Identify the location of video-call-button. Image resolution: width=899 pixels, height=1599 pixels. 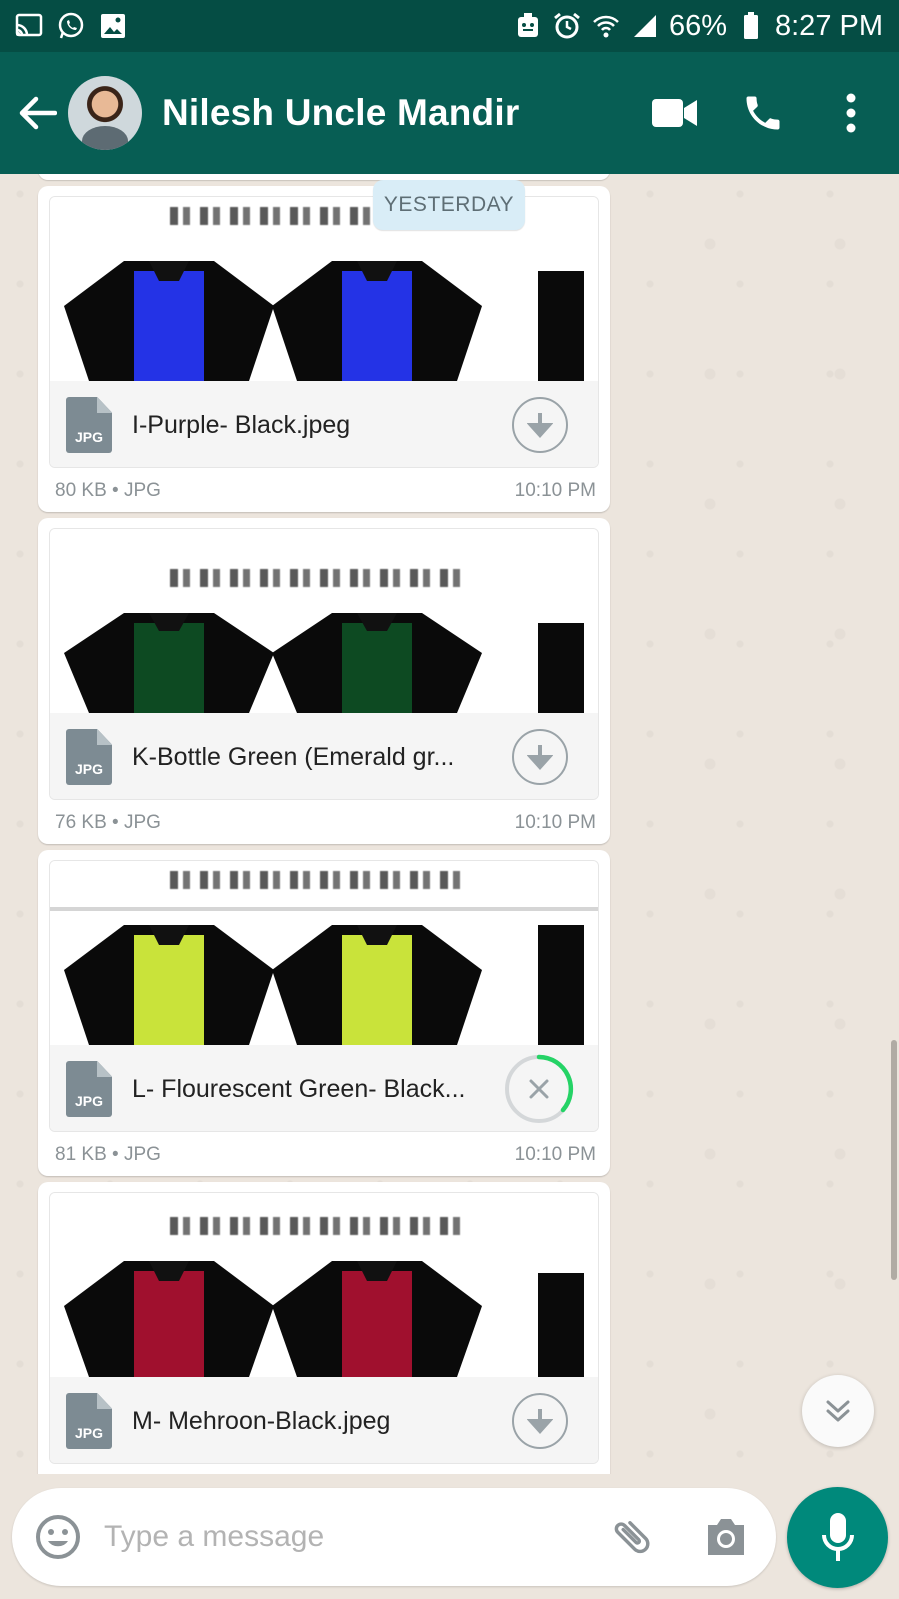
(675, 113).